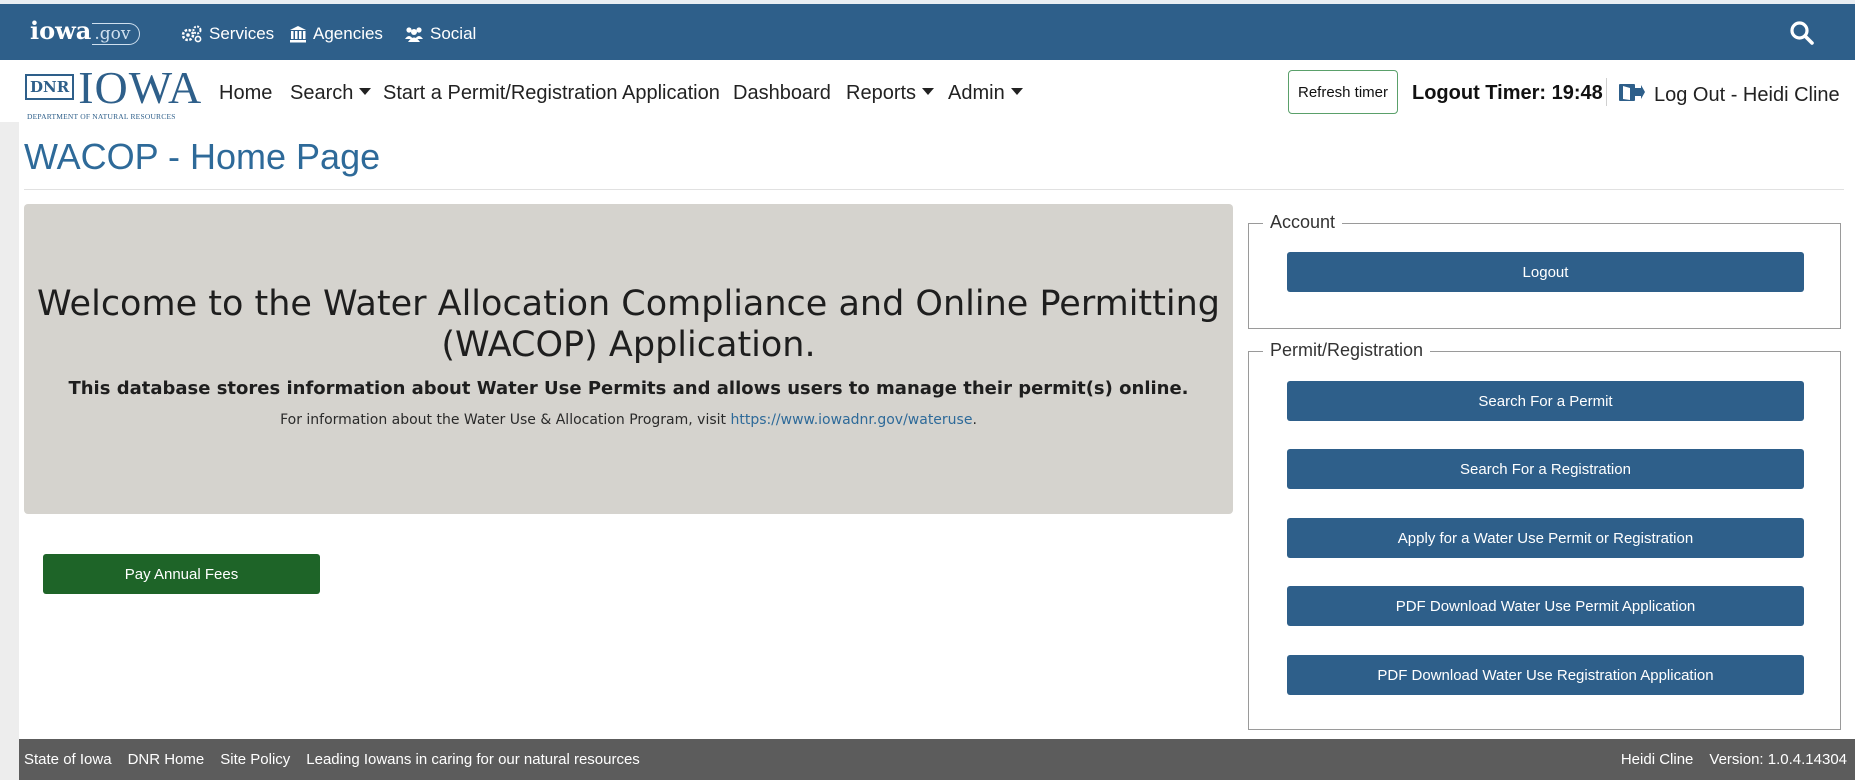 This screenshot has height=780, width=1855. Describe the element at coordinates (1545, 401) in the screenshot. I see `search-permit-button: Search For a Permit` at that location.